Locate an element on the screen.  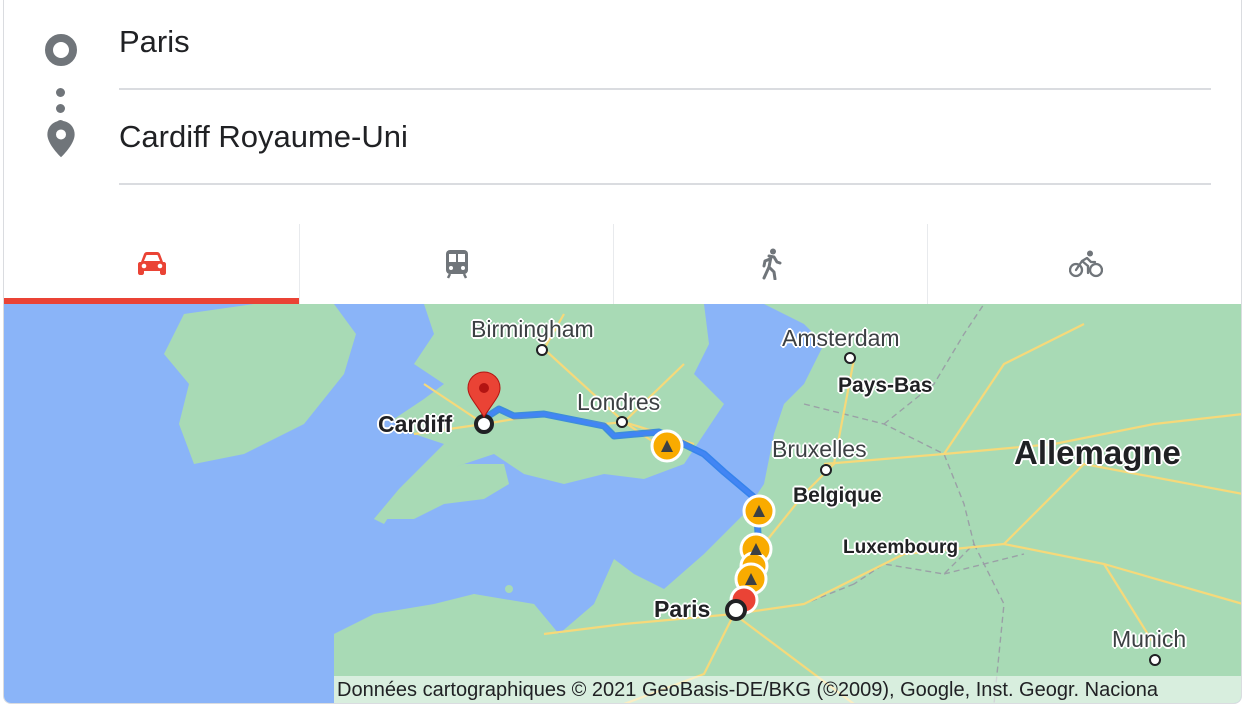
walking-icon is located at coordinates (771, 264).